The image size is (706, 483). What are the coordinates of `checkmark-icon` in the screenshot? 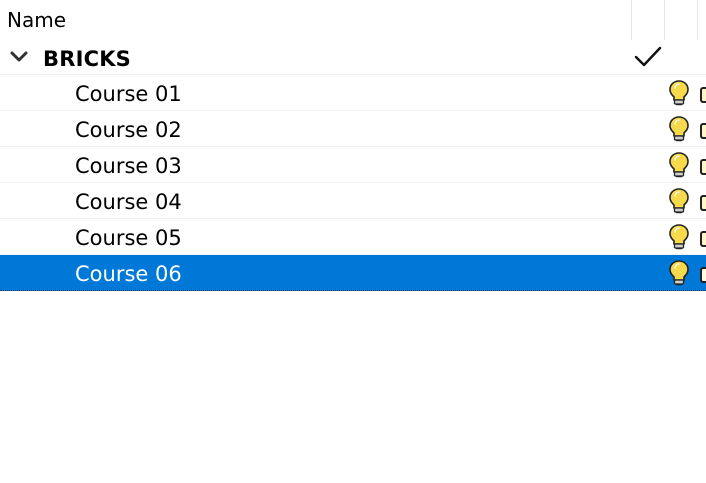 It's located at (648, 57).